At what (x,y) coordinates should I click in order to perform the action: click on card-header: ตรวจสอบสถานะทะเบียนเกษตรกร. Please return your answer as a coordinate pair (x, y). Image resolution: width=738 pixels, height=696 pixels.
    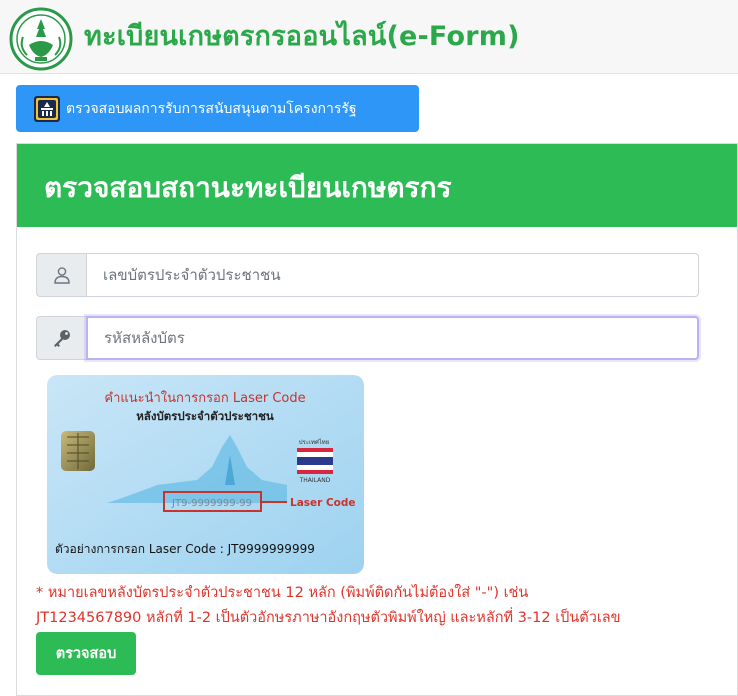
    Looking at the image, I should click on (377, 185).